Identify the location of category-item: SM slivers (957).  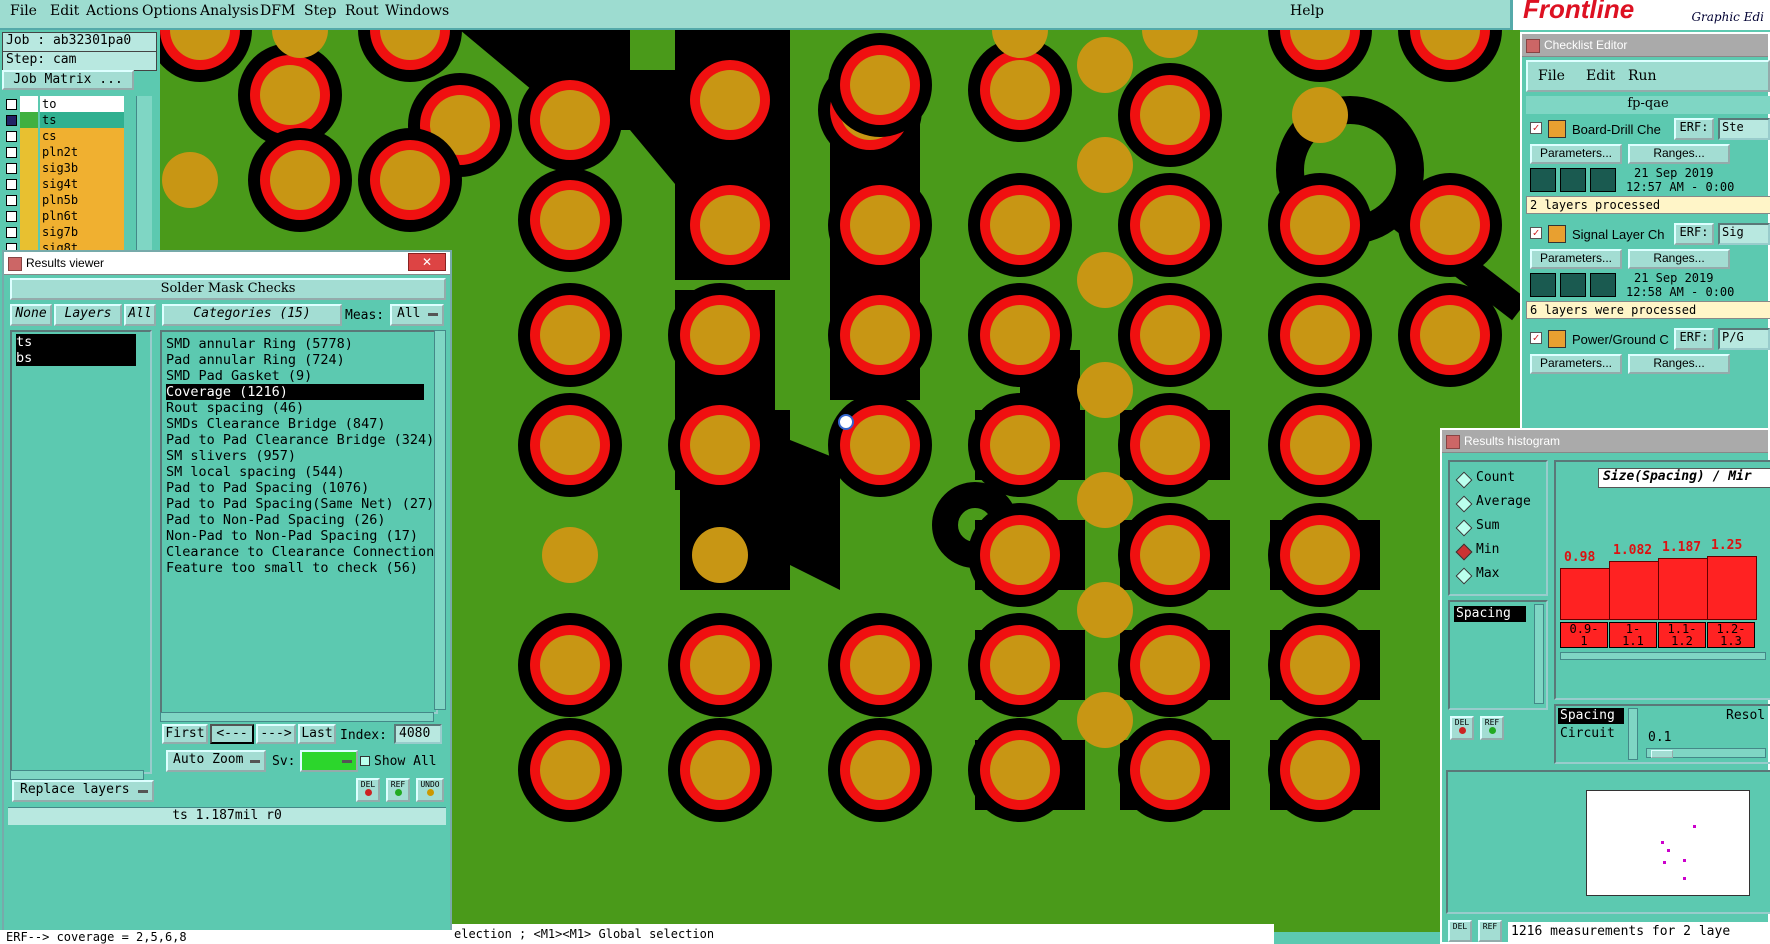
(231, 456).